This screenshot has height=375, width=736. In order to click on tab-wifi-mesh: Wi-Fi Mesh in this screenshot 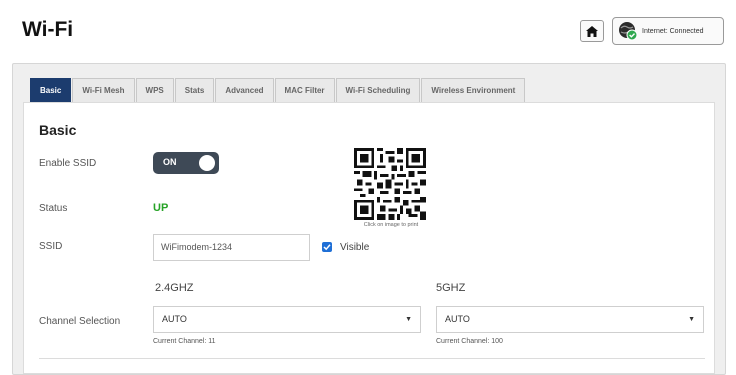, I will do `click(103, 90)`.